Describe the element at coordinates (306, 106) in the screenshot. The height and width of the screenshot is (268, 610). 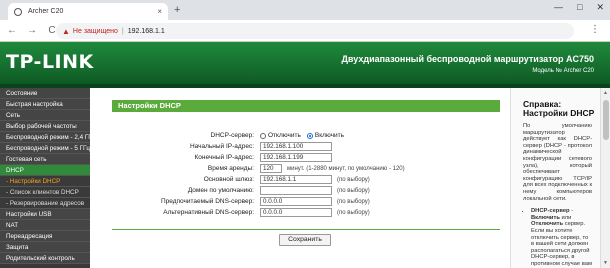
I see `section-title: Настройки DHCP` at that location.